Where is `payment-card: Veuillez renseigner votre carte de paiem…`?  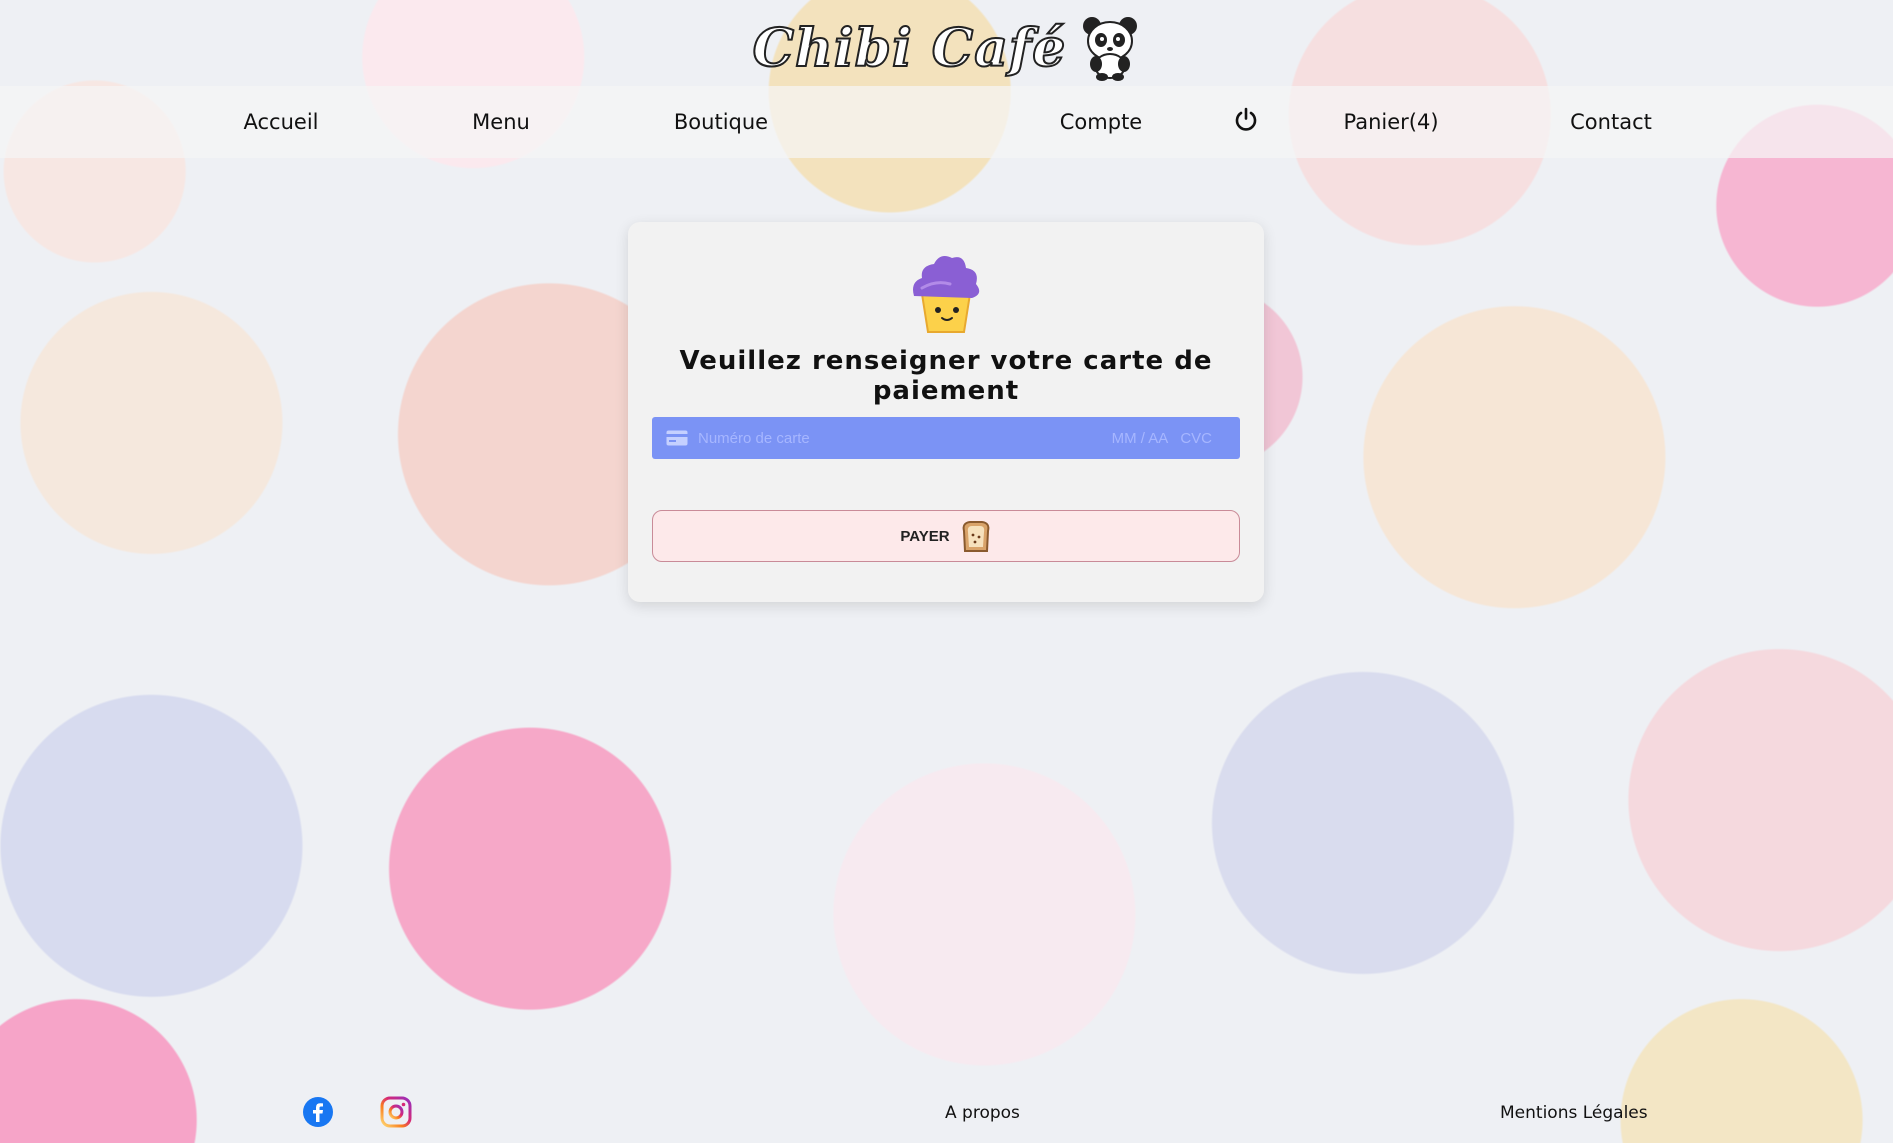 payment-card: Veuillez renseigner votre carte de paiem… is located at coordinates (946, 412).